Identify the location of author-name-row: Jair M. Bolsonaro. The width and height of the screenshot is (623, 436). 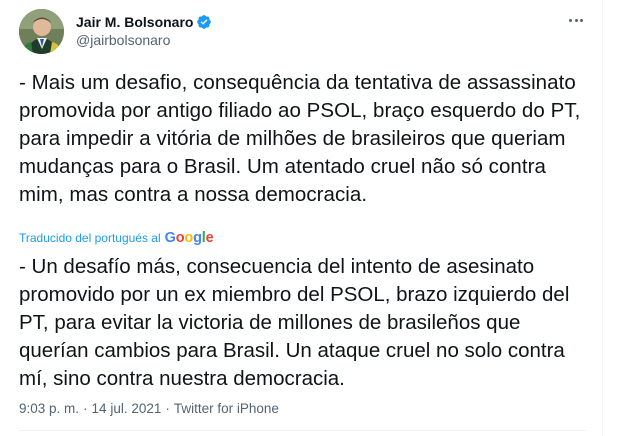
(144, 22).